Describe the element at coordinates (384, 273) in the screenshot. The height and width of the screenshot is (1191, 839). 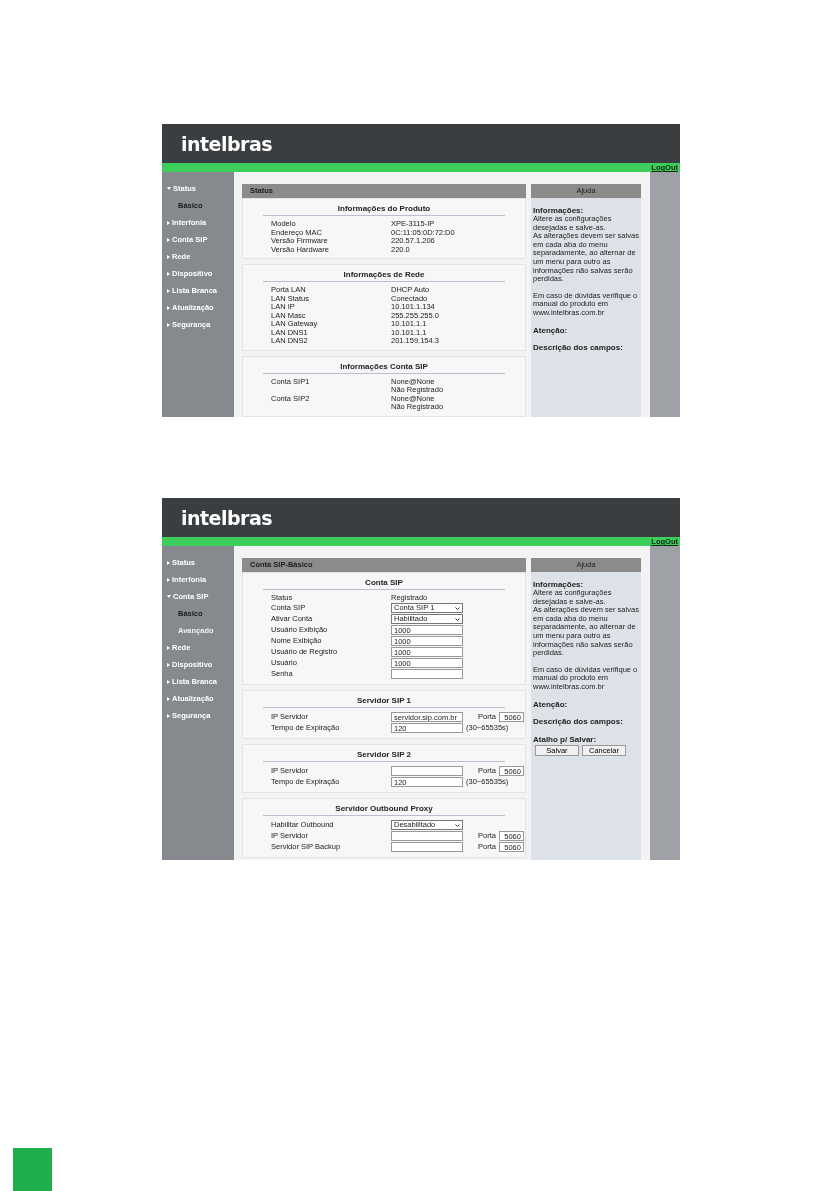
I see `section-title: Informações de Rede` at that location.